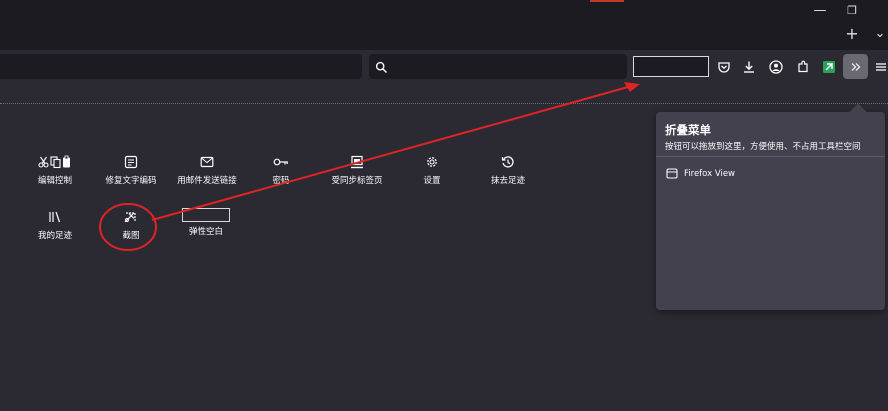  What do you see at coordinates (444, 103) in the screenshot?
I see `toolbar-drop-zone-border` at bounding box center [444, 103].